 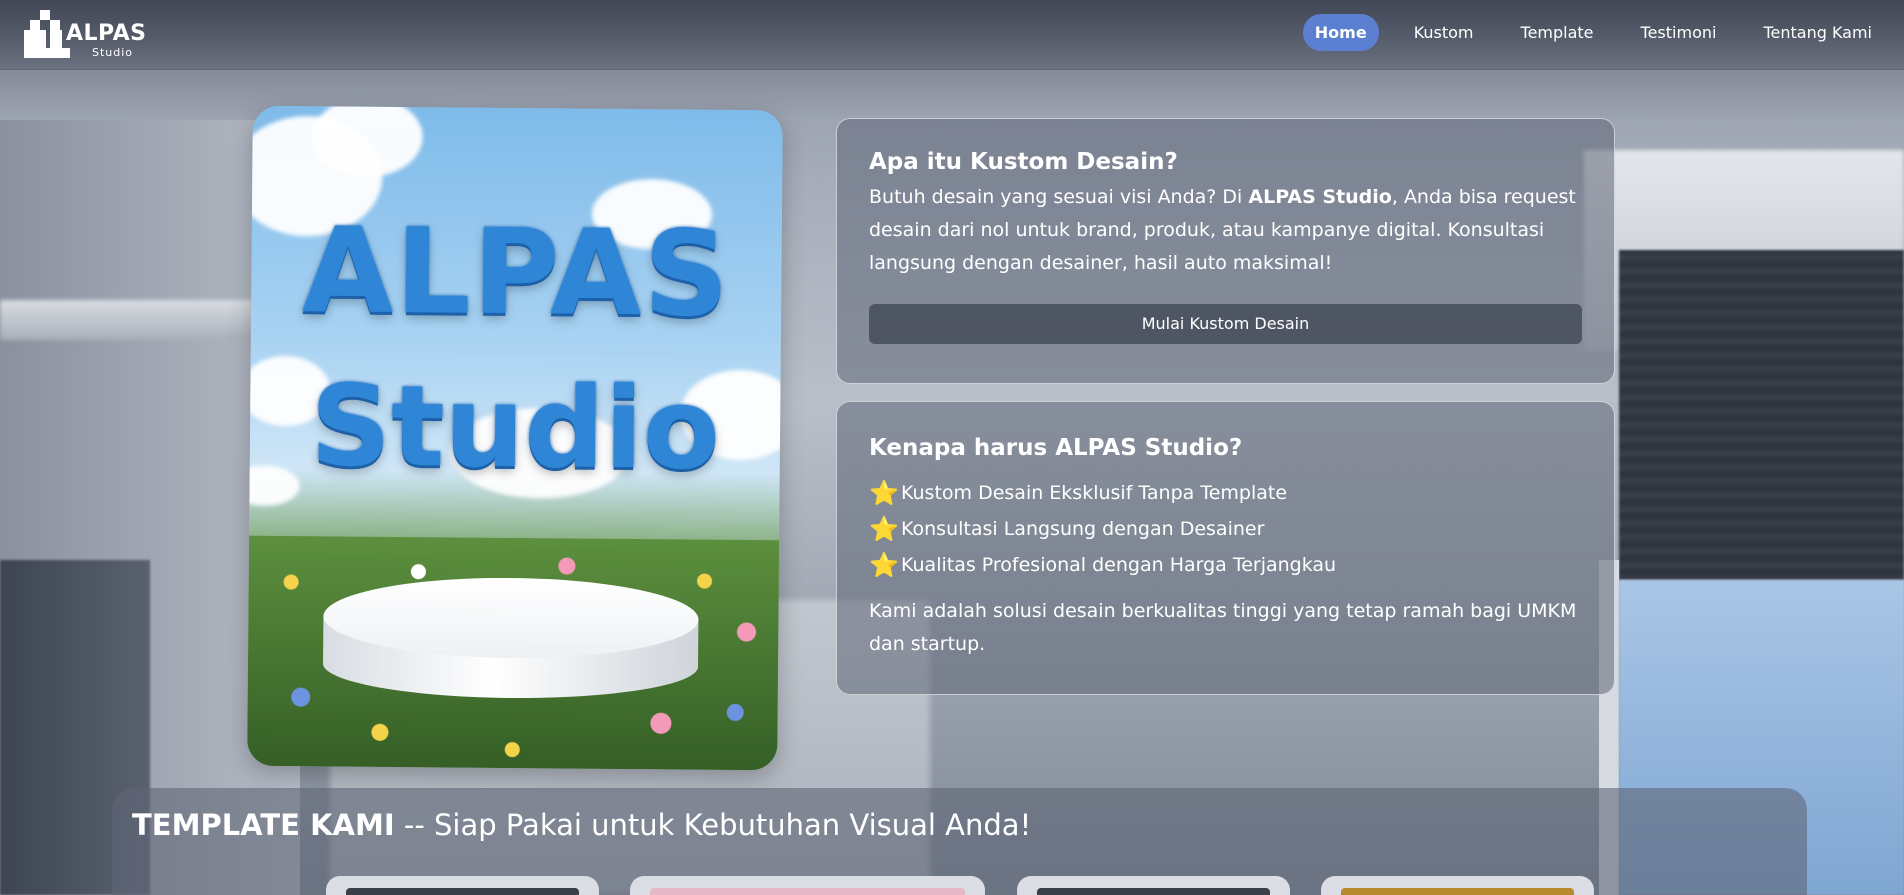 I want to click on nav-home: Home, so click(x=1340, y=32).